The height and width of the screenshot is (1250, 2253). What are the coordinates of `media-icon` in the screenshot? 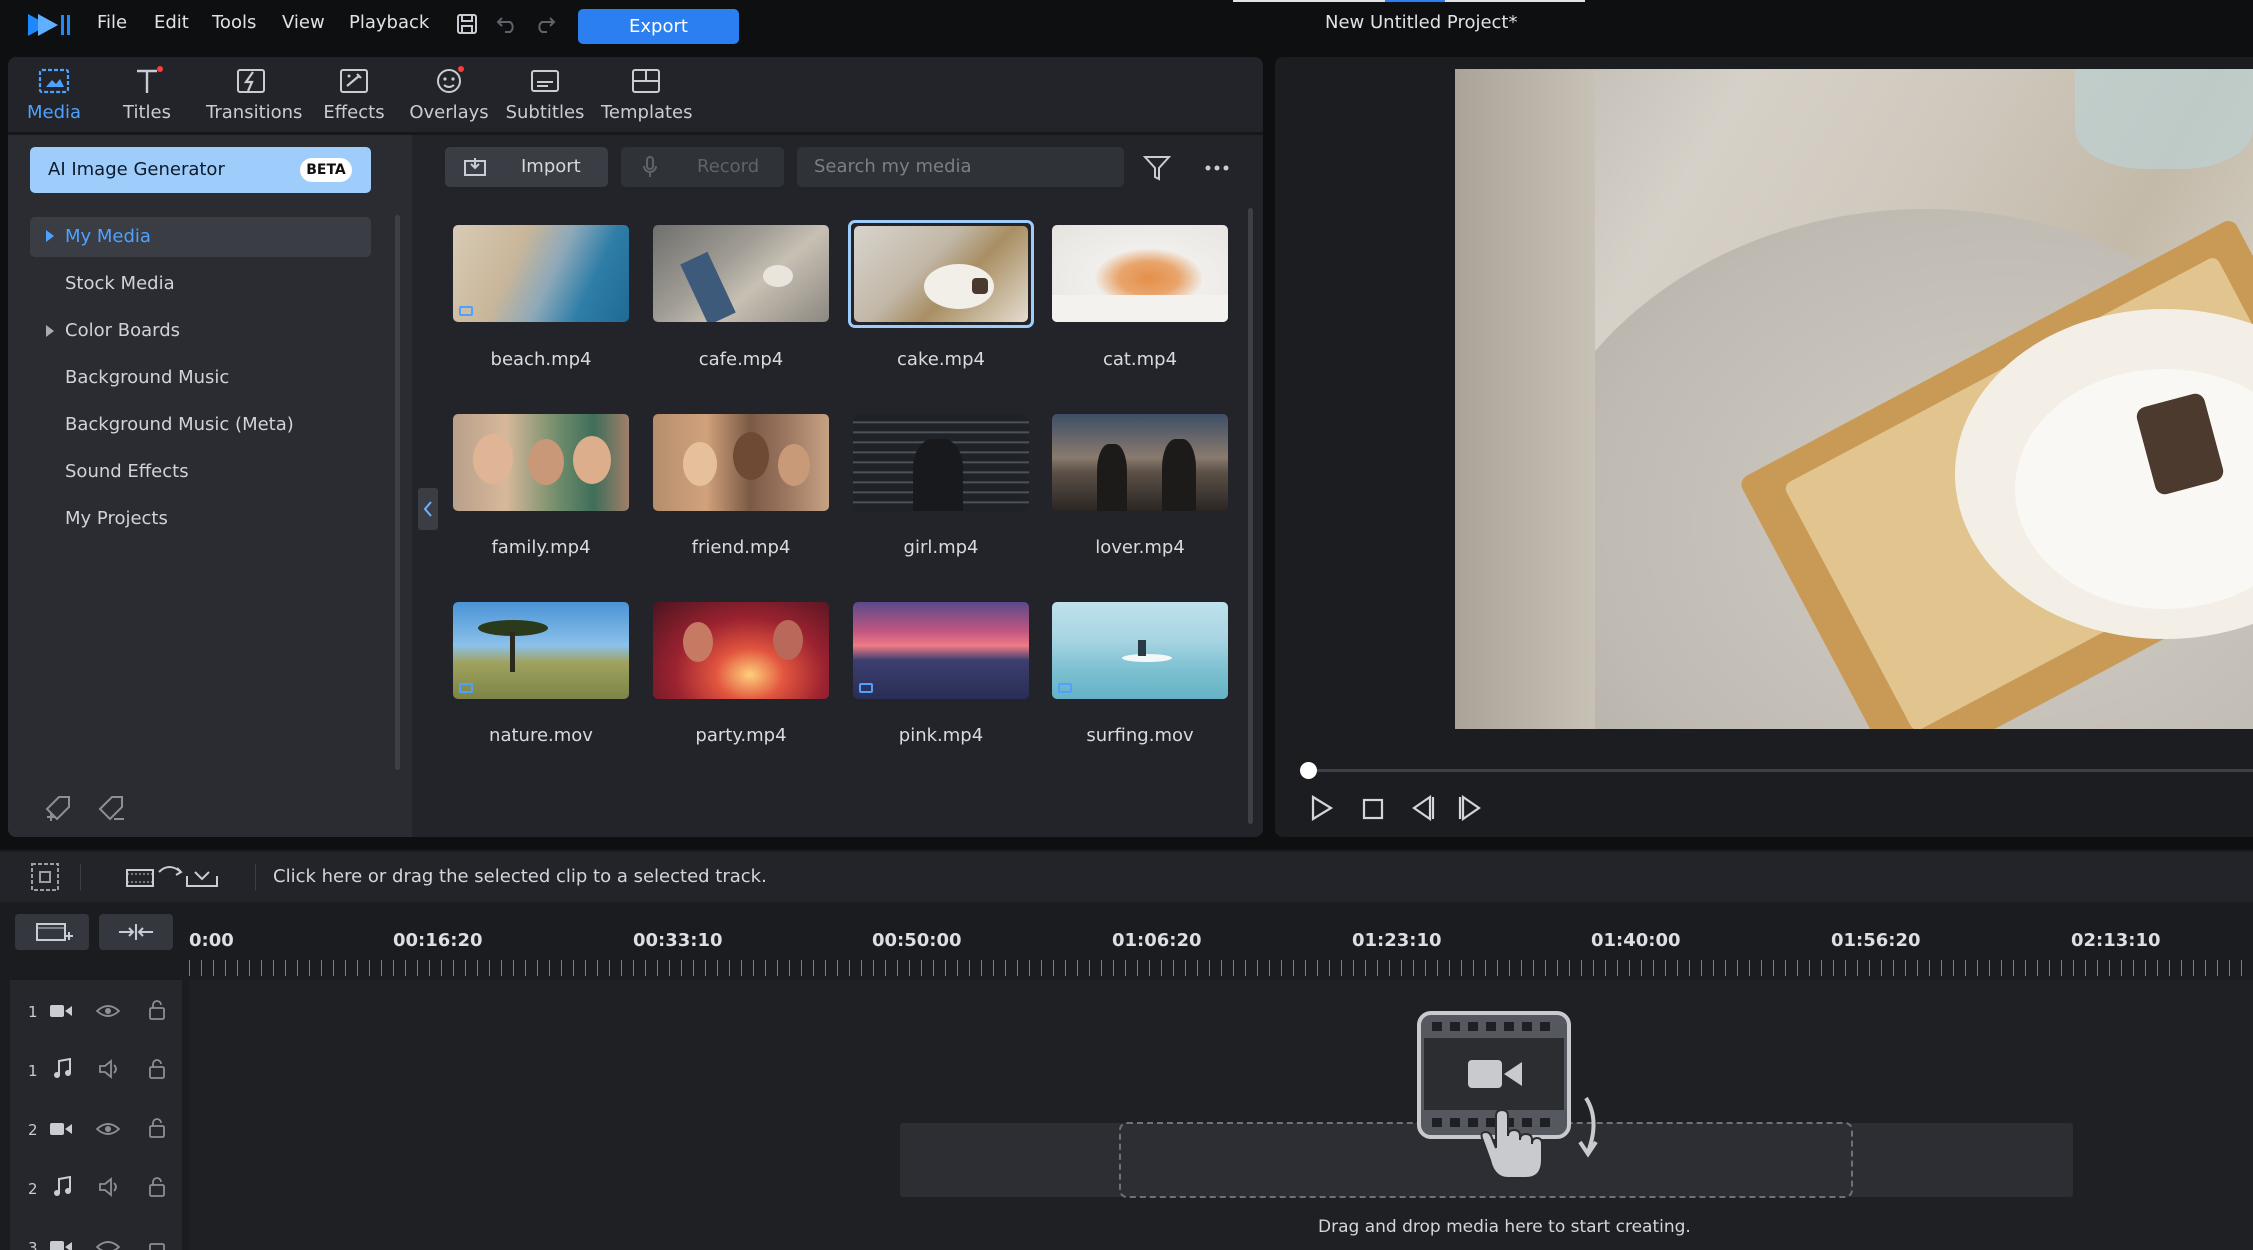 It's located at (54, 81).